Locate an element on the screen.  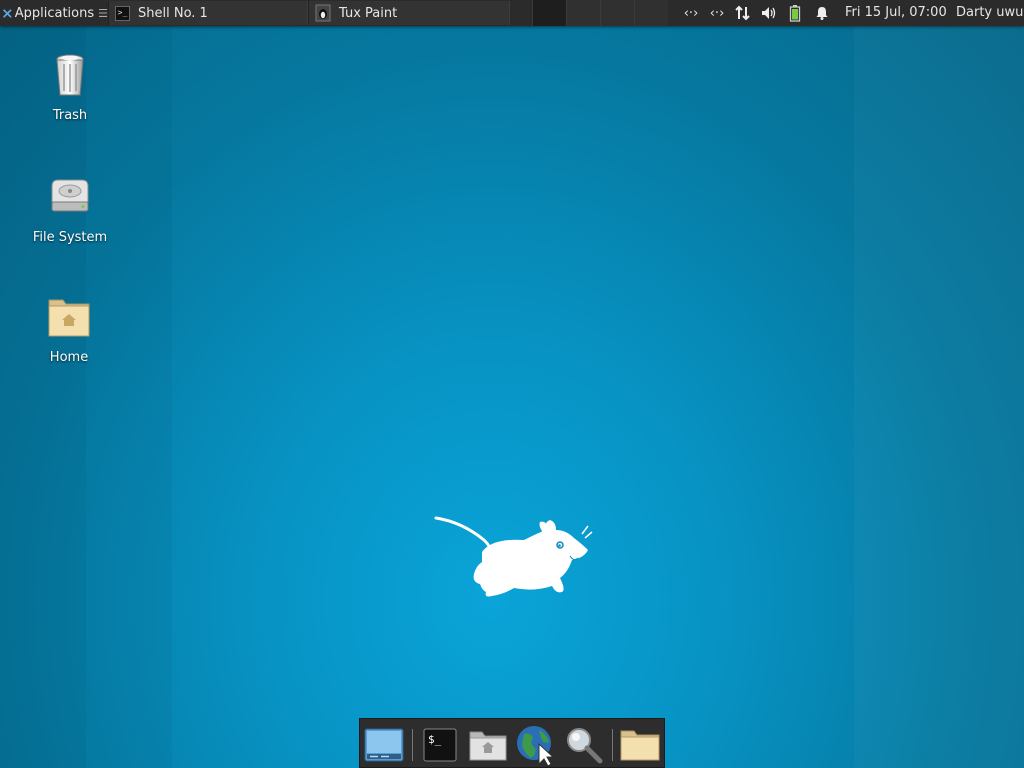
desktop-icon-file-system: File System is located at coordinates (70, 208).